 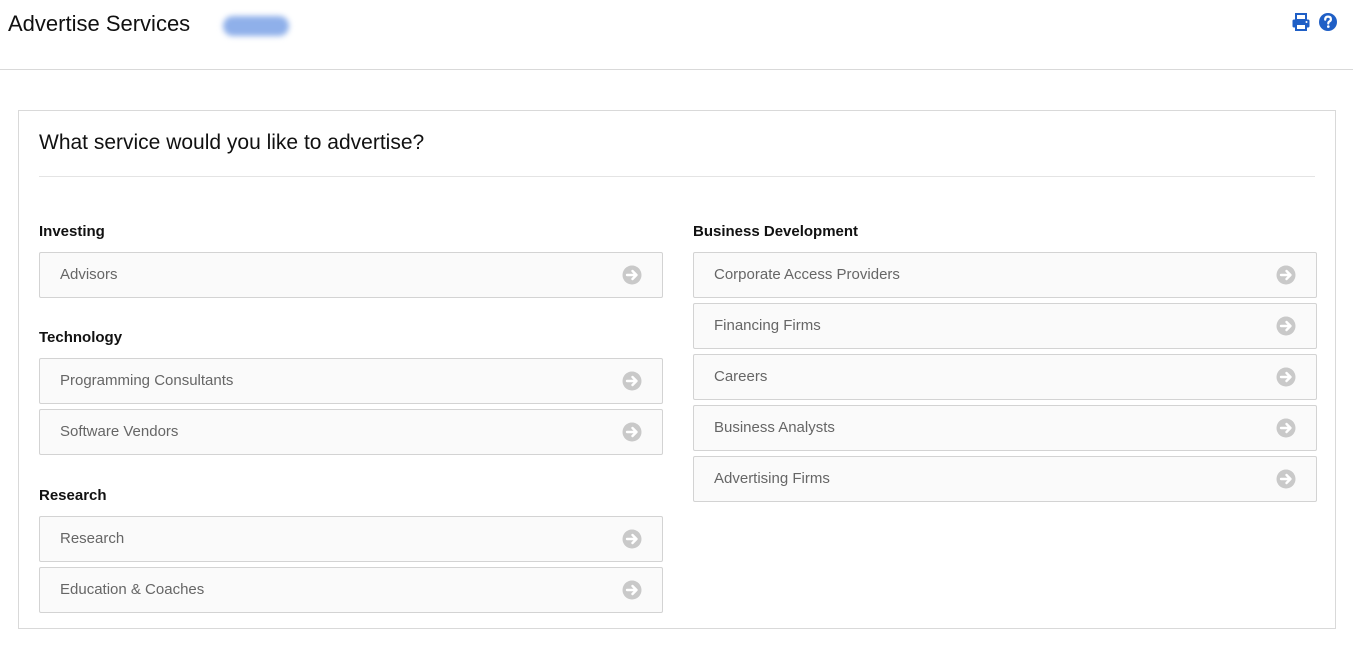 What do you see at coordinates (351, 590) in the screenshot?
I see `service-item-education-coaches: Education & Coaches` at bounding box center [351, 590].